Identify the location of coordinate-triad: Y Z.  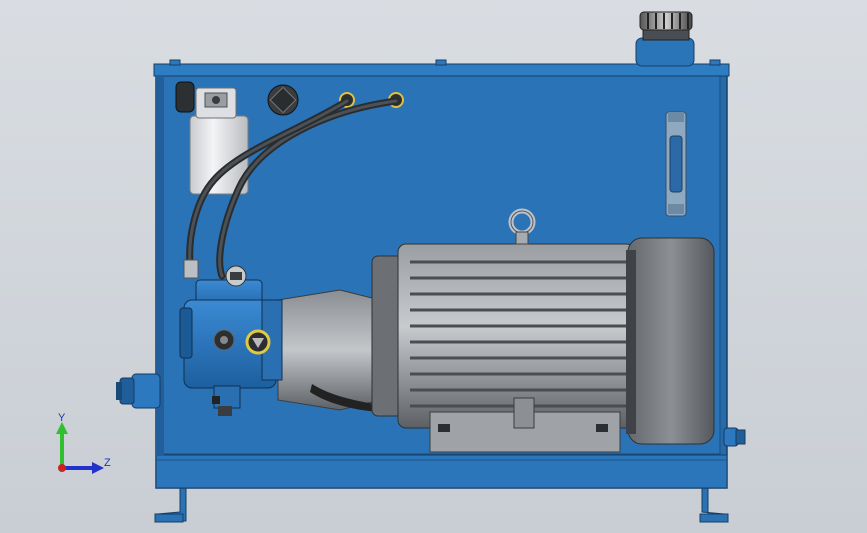
(83, 443).